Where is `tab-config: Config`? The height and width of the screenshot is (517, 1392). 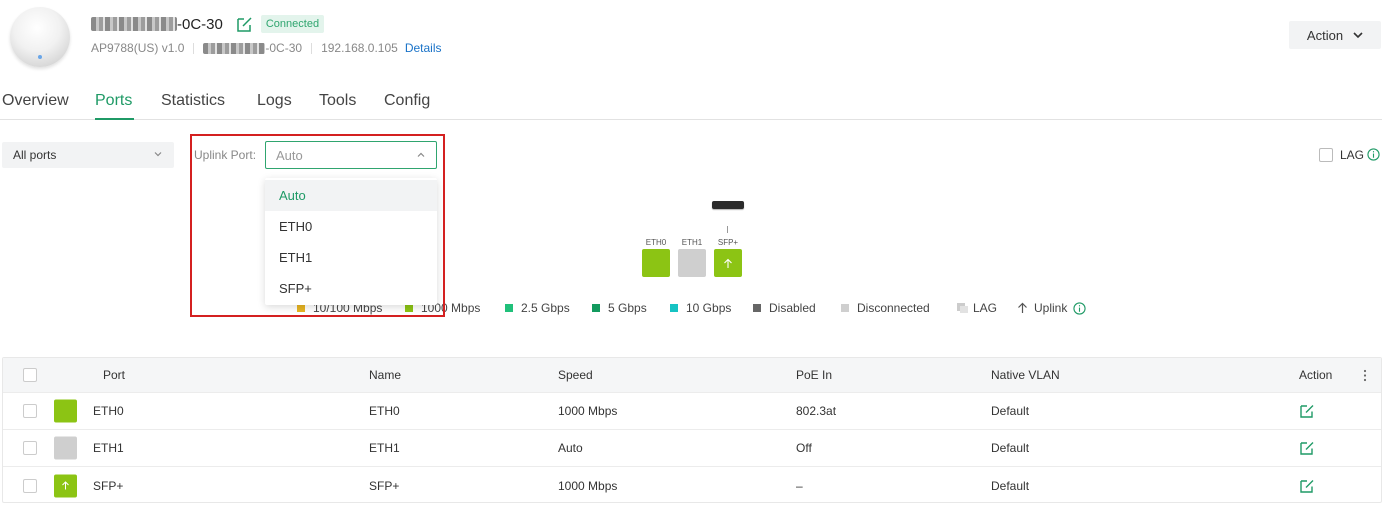 tab-config: Config is located at coordinates (407, 101).